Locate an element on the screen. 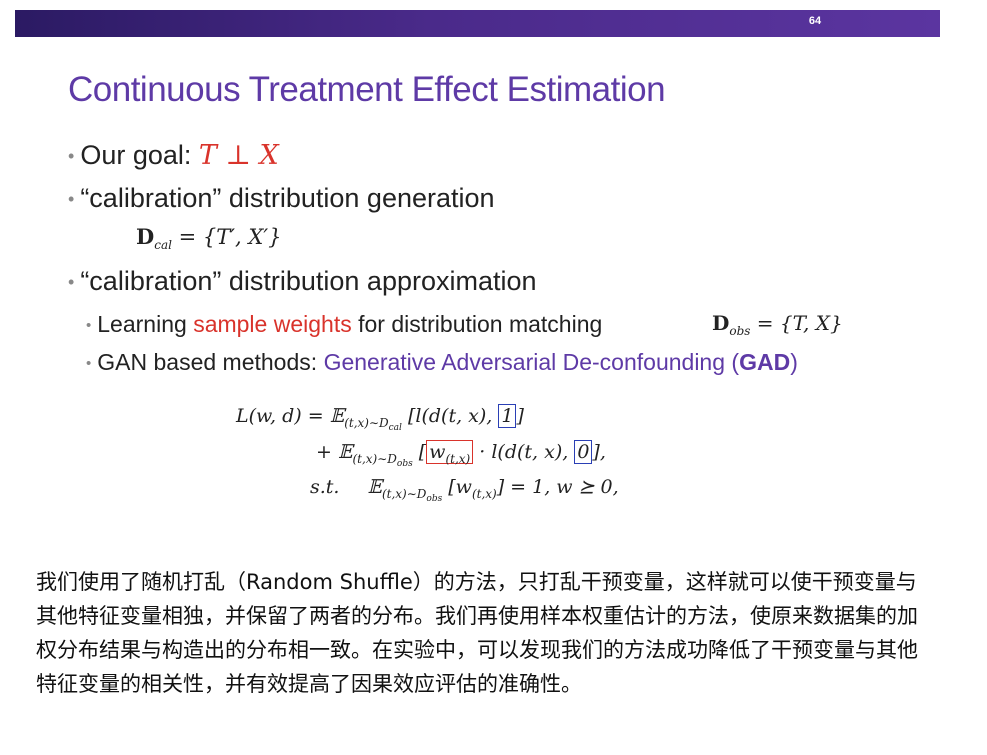 The height and width of the screenshot is (755, 987). sub2-bold: GAD is located at coordinates (765, 362).